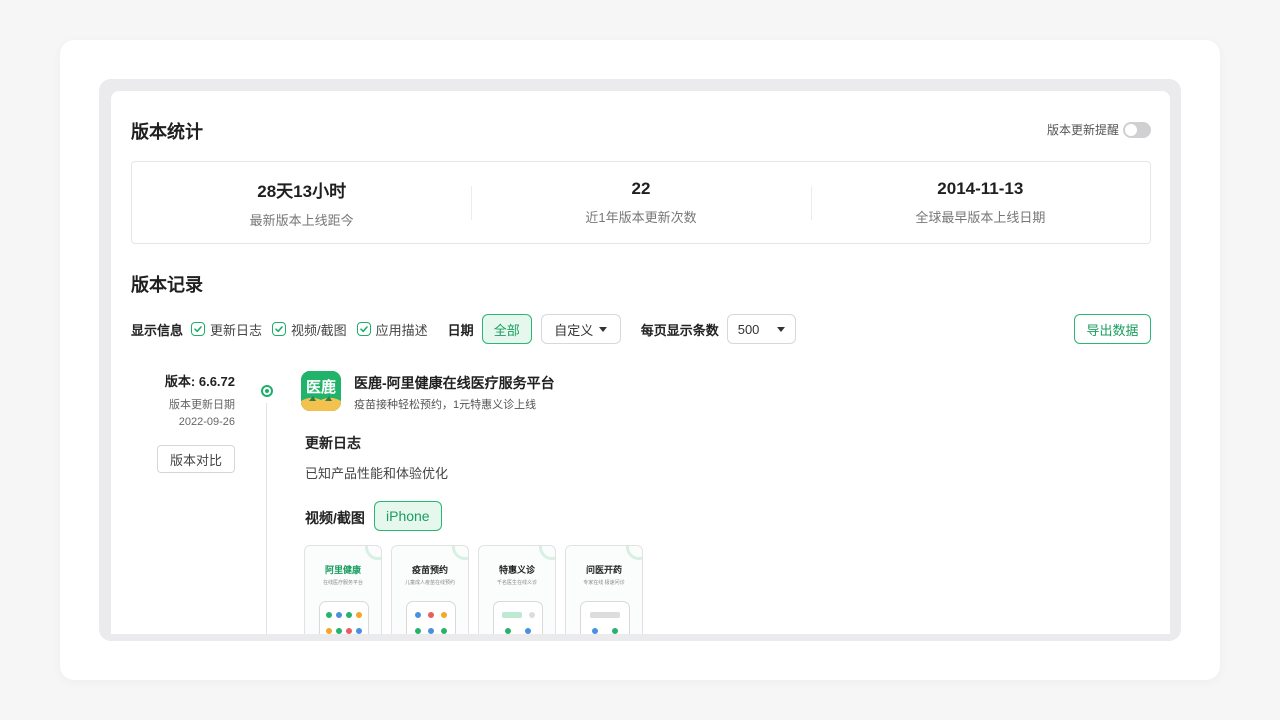 This screenshot has height=720, width=1280. Describe the element at coordinates (761, 329) in the screenshot. I see `per-page-select: 500` at that location.